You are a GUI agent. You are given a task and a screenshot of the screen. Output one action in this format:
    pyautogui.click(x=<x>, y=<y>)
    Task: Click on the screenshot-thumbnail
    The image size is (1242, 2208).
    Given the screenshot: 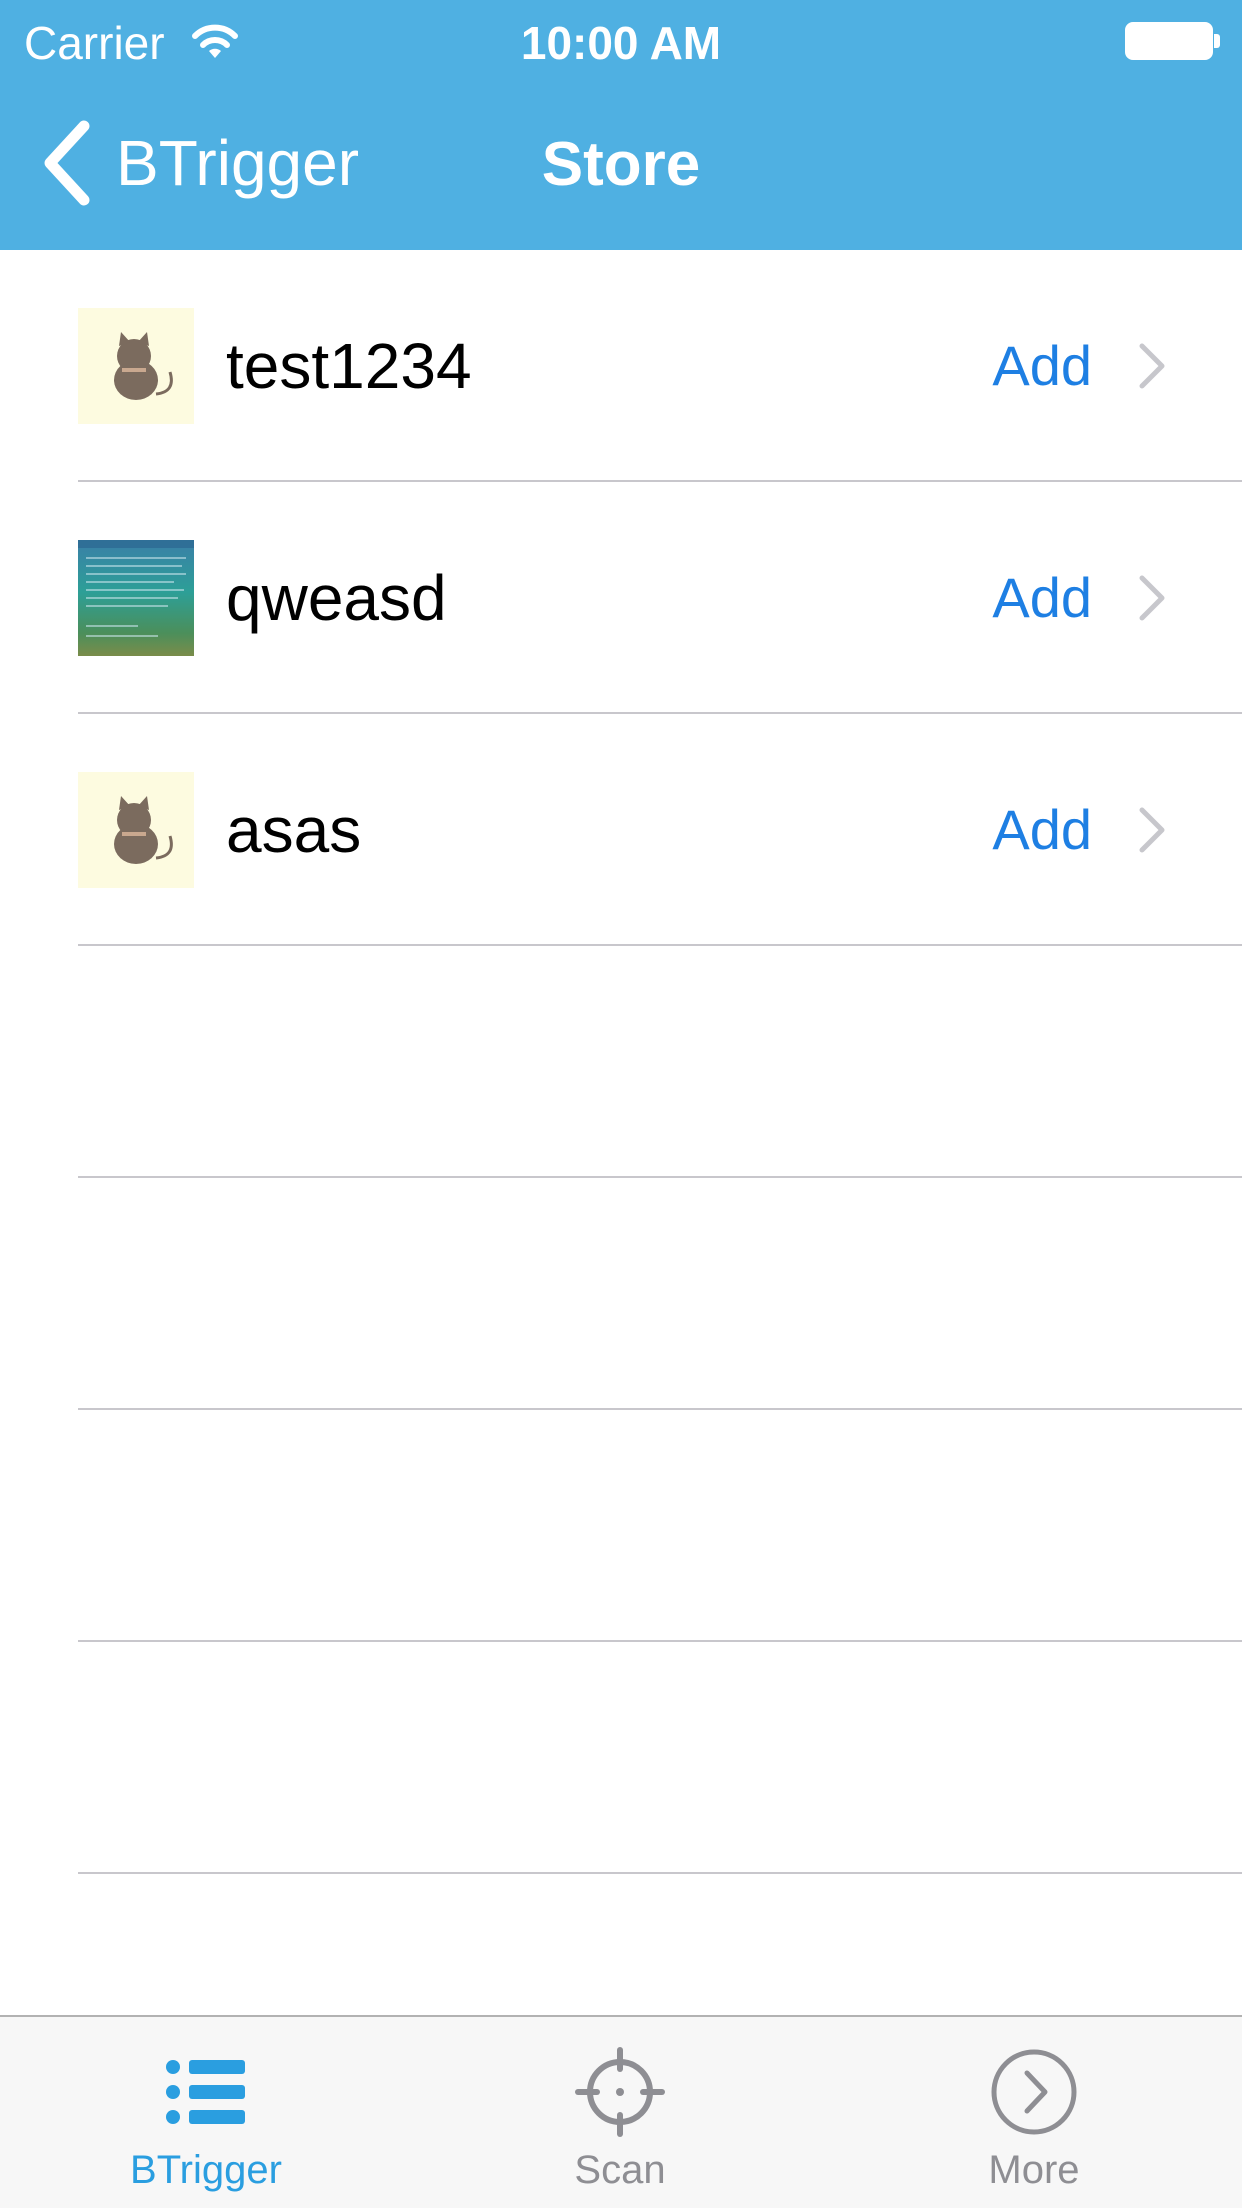 What is the action you would take?
    pyautogui.click(x=136, y=598)
    